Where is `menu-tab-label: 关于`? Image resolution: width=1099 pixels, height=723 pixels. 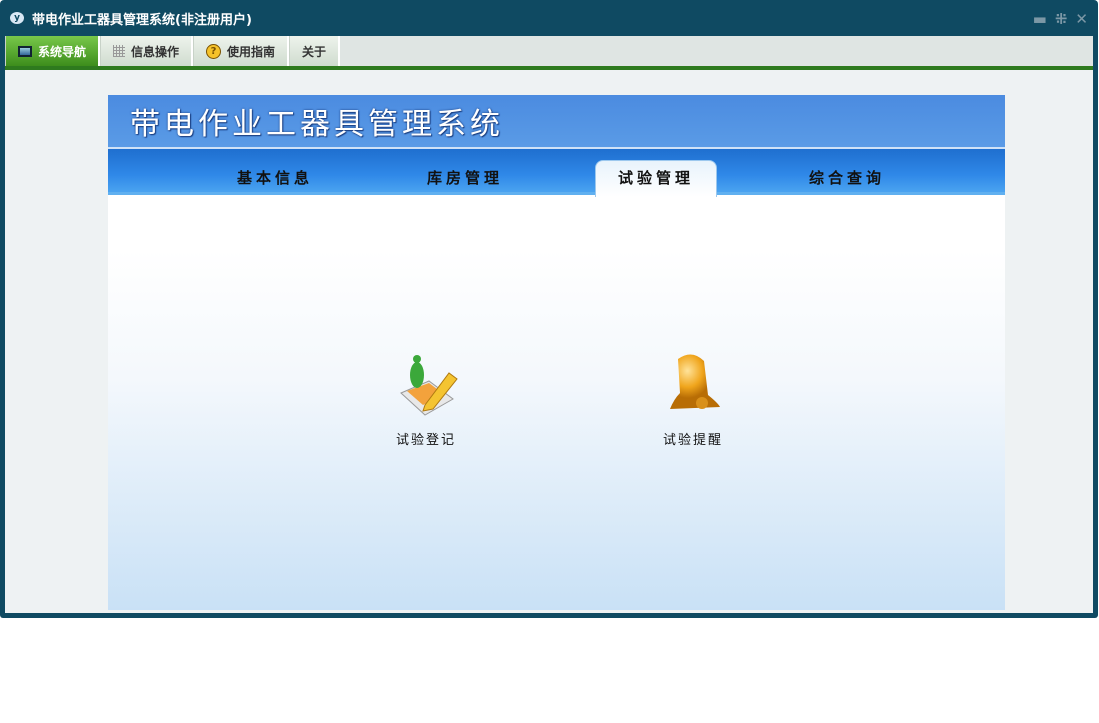 menu-tab-label: 关于 is located at coordinates (314, 51).